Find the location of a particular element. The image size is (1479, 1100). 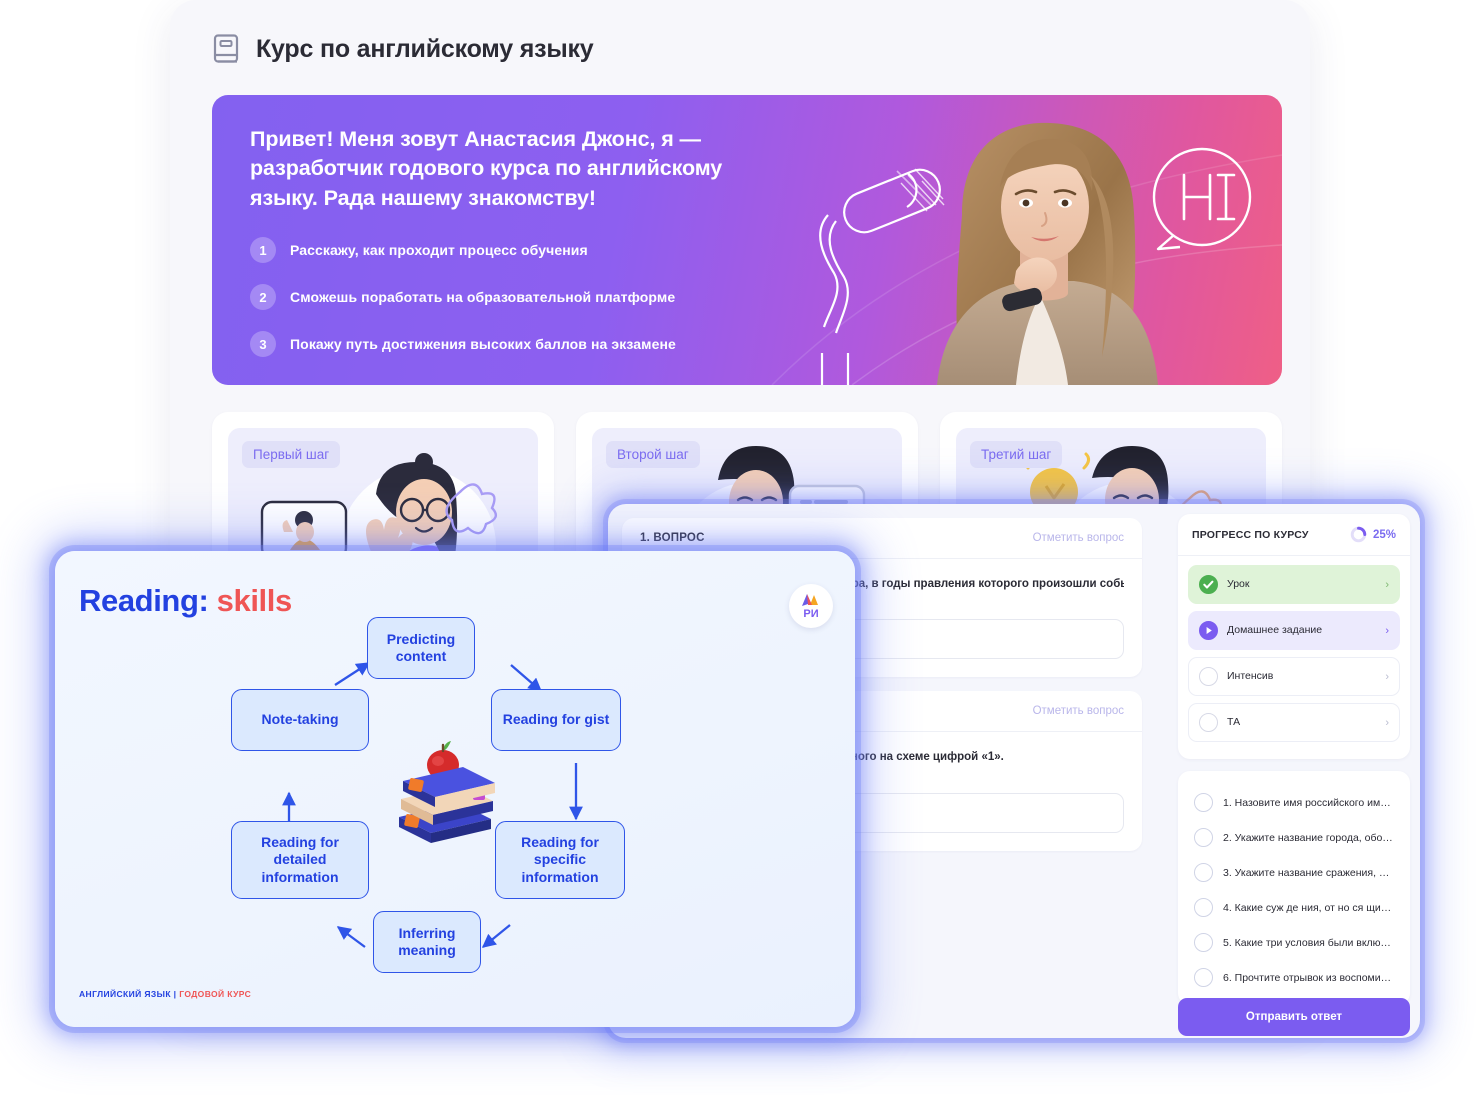

ri-logo-badge: РИ is located at coordinates (811, 606).